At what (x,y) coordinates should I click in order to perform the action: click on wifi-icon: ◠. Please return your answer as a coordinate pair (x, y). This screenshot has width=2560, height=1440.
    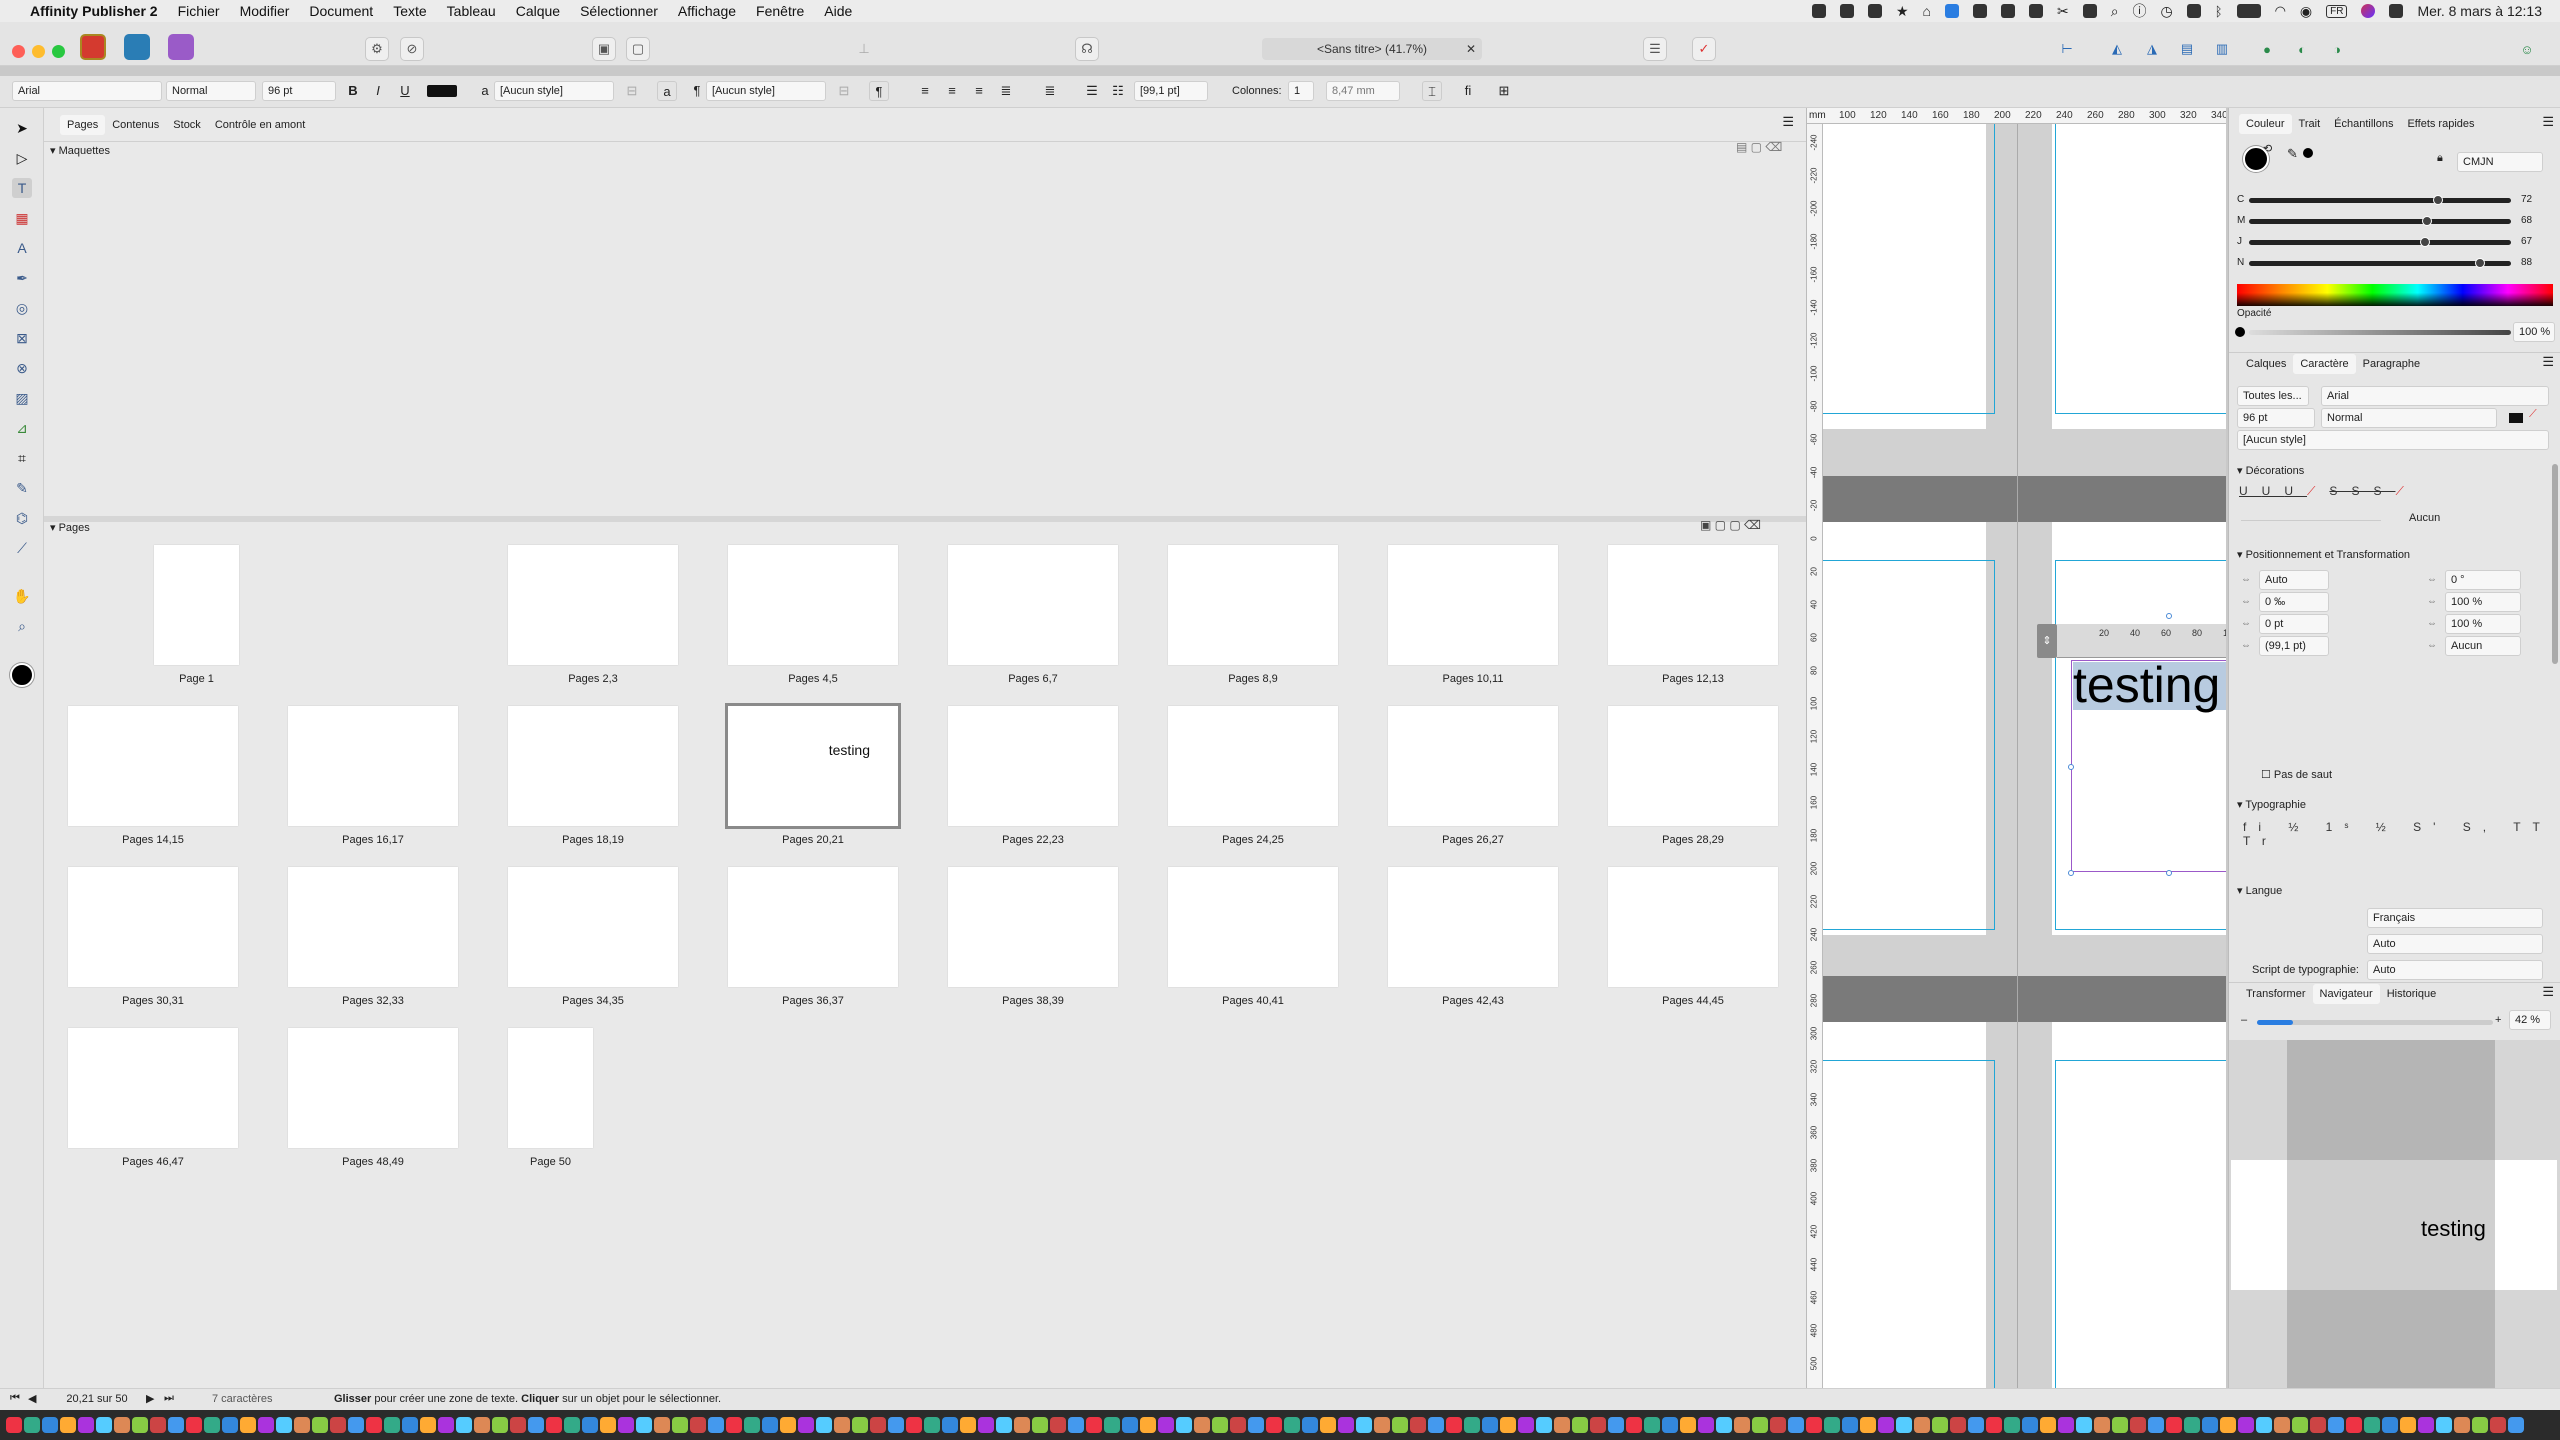
    Looking at the image, I should click on (2280, 11).